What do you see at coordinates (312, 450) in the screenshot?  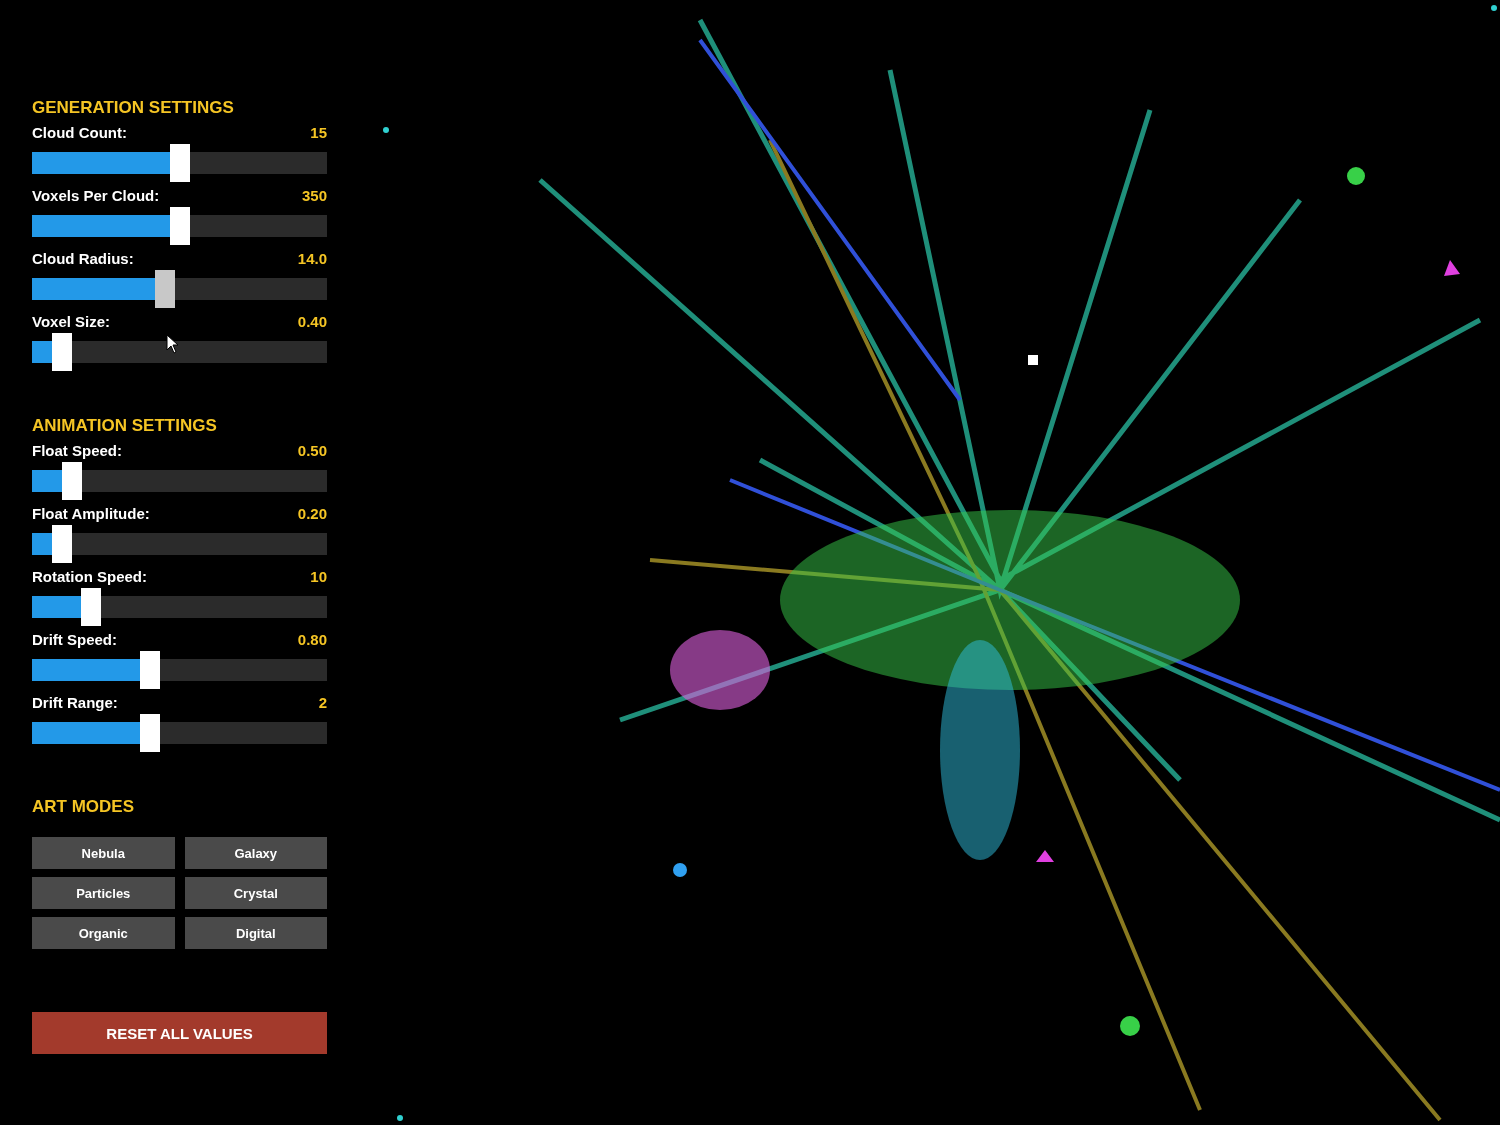 I see `slider-value: 0.50` at bounding box center [312, 450].